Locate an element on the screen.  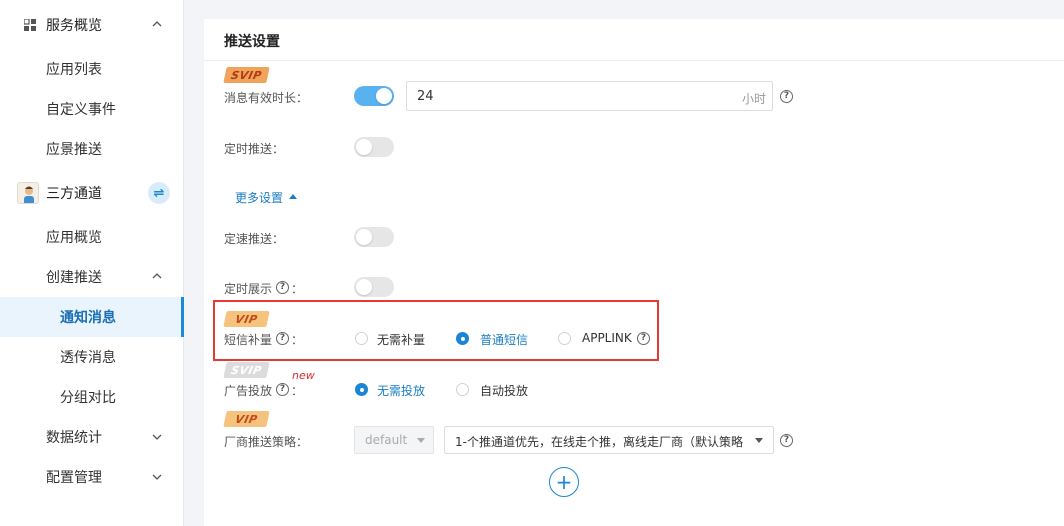
scheduled-display-label: 定时展示 ： is located at coordinates (263, 288).